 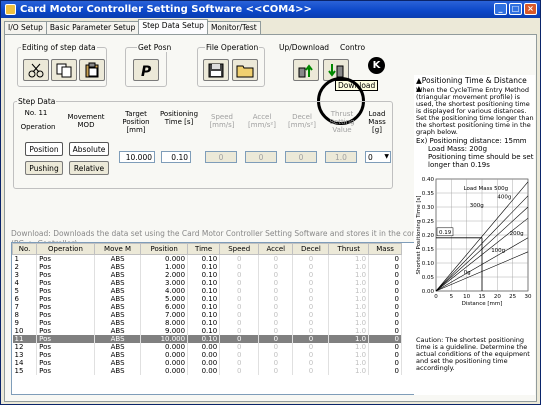 I want to click on y-tick-label: 0.40, so click(x=428, y=180).